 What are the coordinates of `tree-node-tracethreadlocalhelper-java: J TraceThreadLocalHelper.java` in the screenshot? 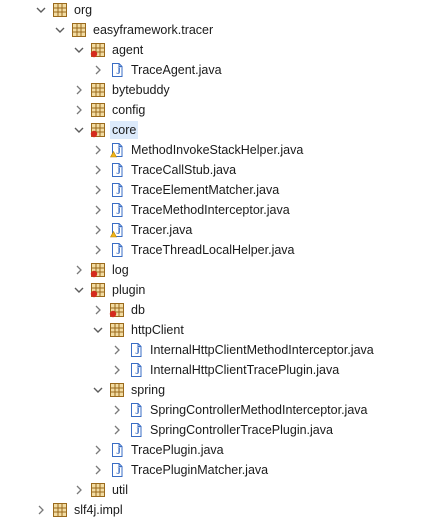 It's located at (211, 250).